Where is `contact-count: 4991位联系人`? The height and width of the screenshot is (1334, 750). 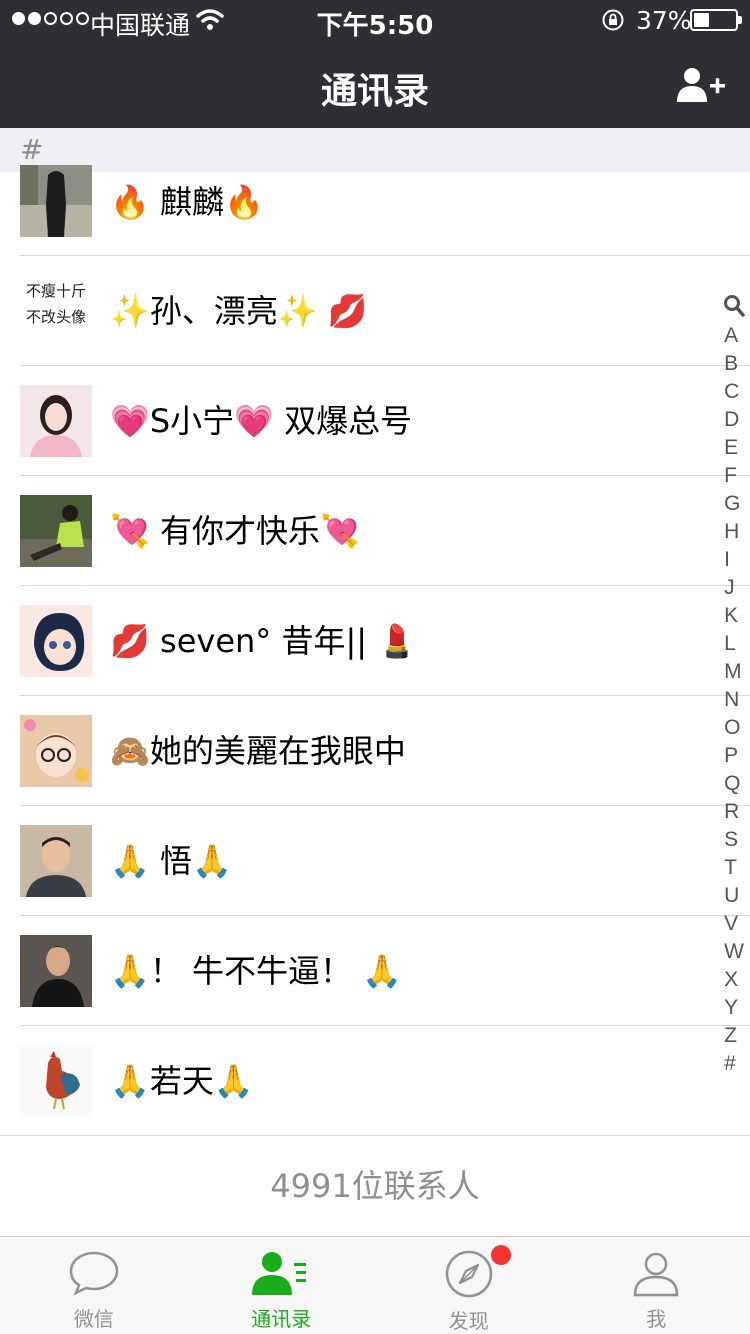 contact-count: 4991位联系人 is located at coordinates (375, 1186).